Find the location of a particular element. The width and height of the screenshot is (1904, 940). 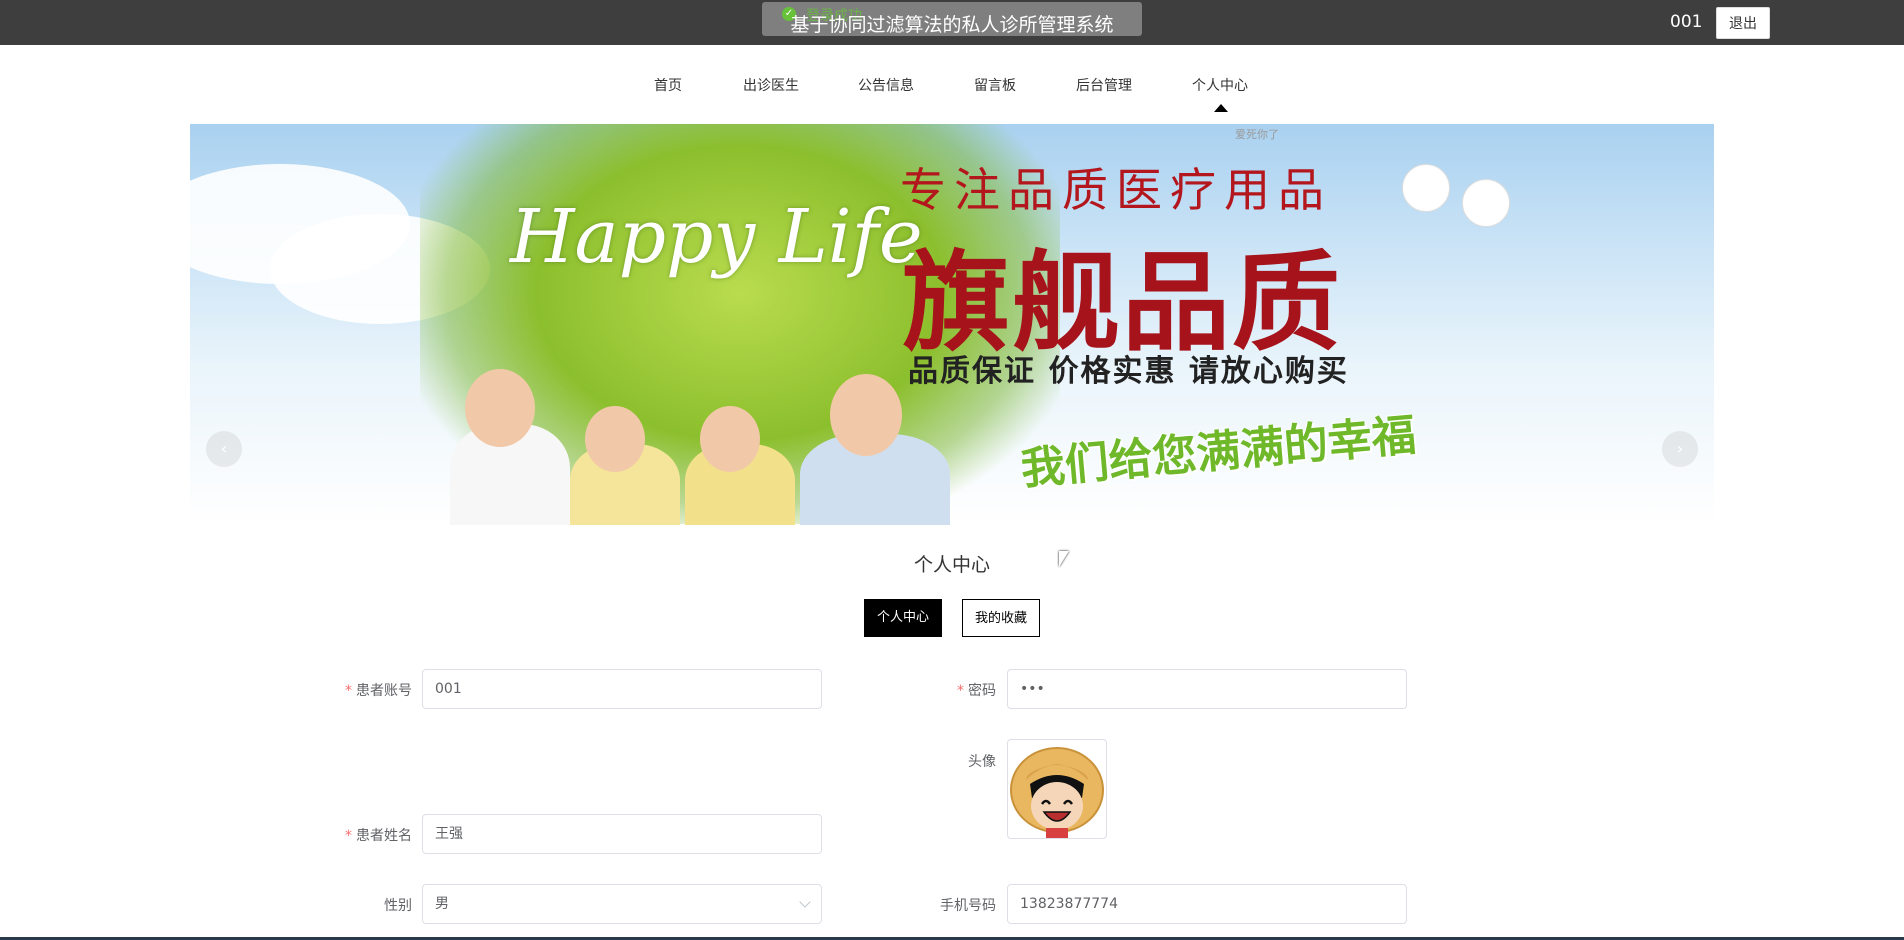

phone-label: 手机号码 is located at coordinates (968, 906).